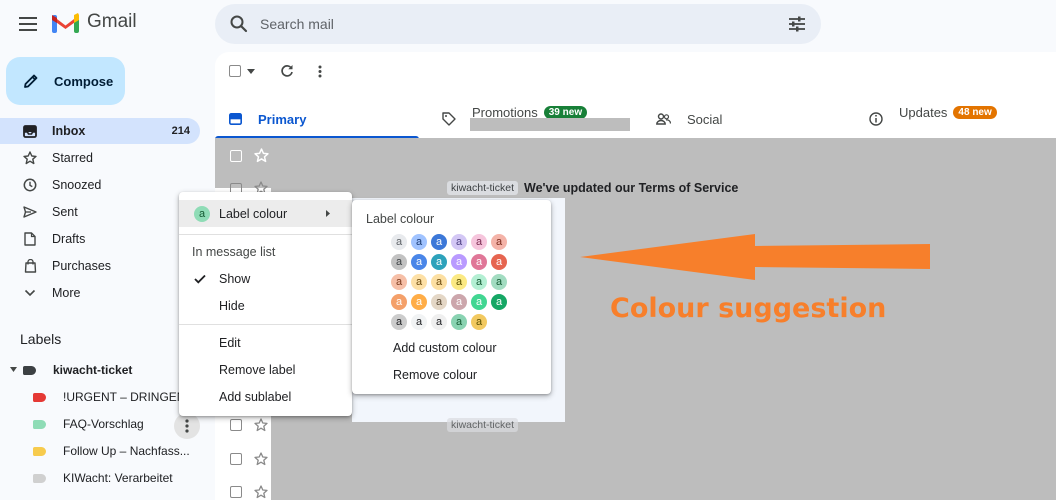 Image resolution: width=1056 pixels, height=500 pixels. Describe the element at coordinates (550, 124) in the screenshot. I see `redacted-preview` at that location.